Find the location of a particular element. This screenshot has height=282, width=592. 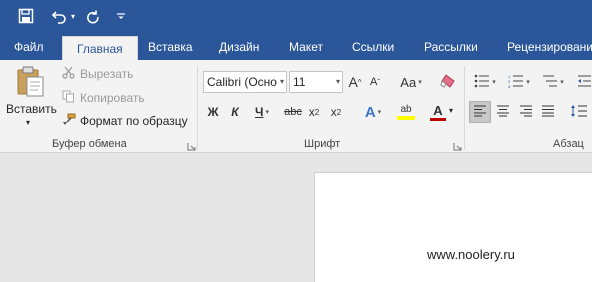

highlight-button: ab is located at coordinates (406, 112).